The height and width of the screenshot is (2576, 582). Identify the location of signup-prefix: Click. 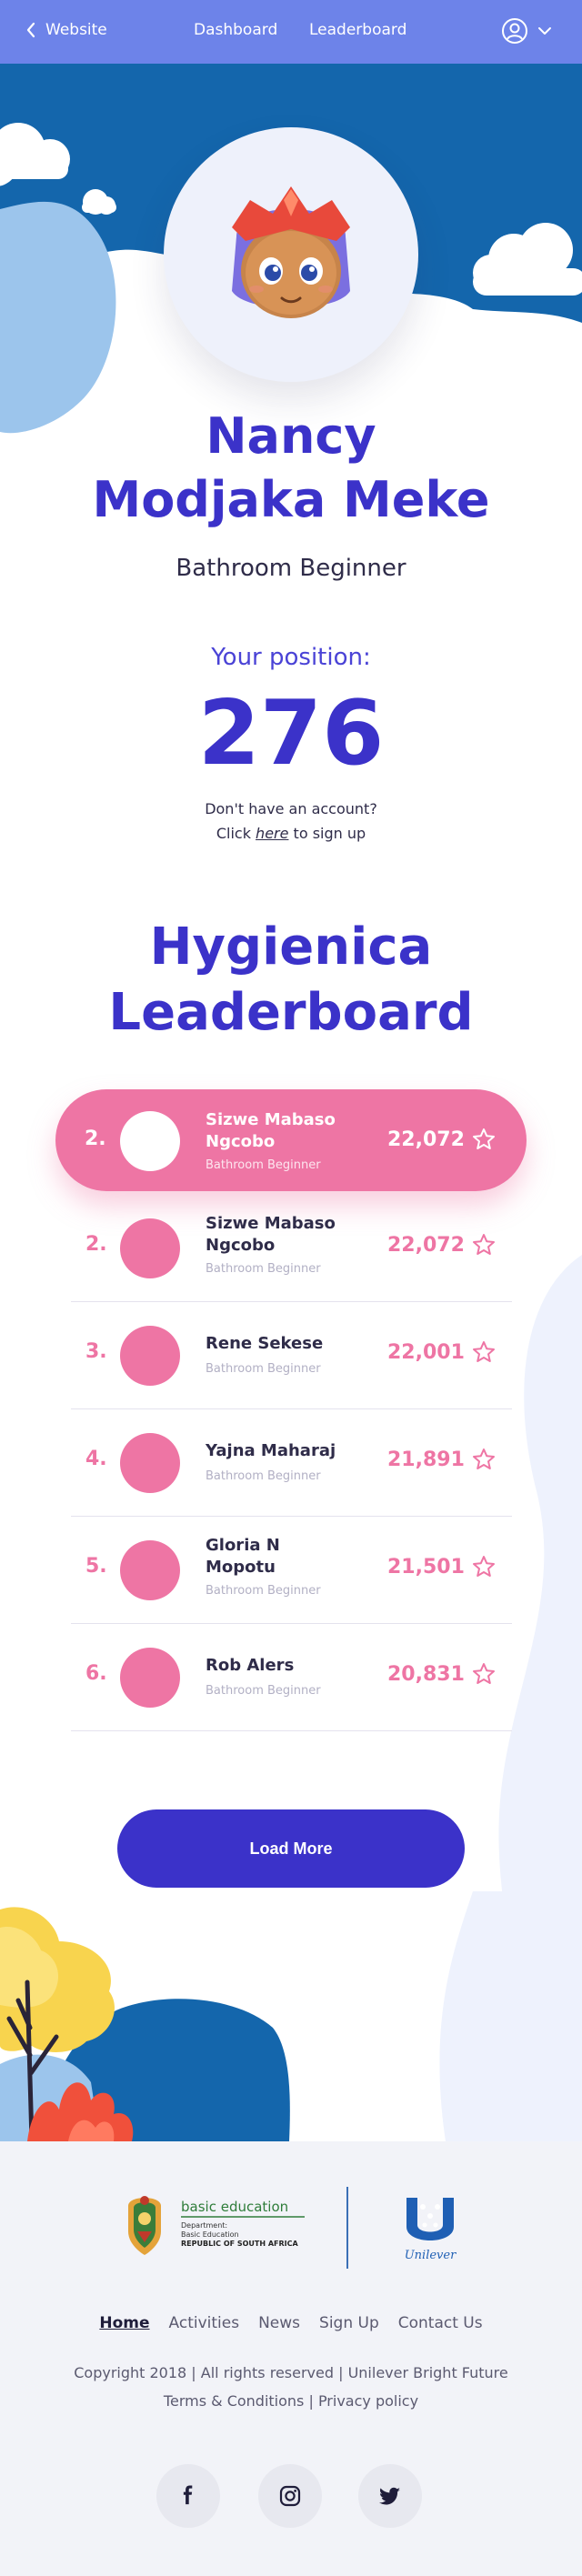
(236, 833).